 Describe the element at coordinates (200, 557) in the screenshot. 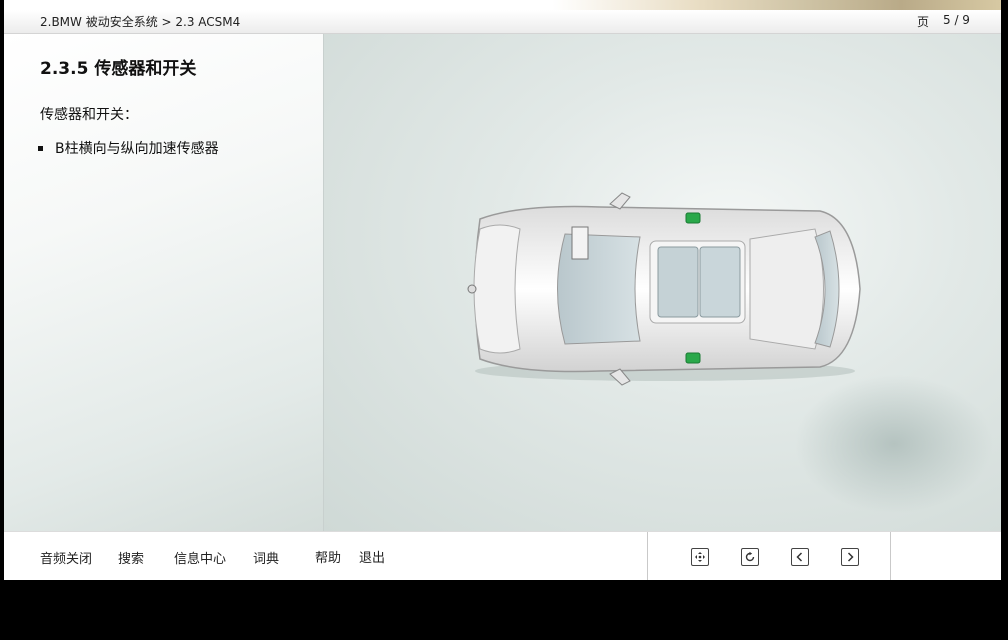

I see `info-center-button: 信息中心` at that location.